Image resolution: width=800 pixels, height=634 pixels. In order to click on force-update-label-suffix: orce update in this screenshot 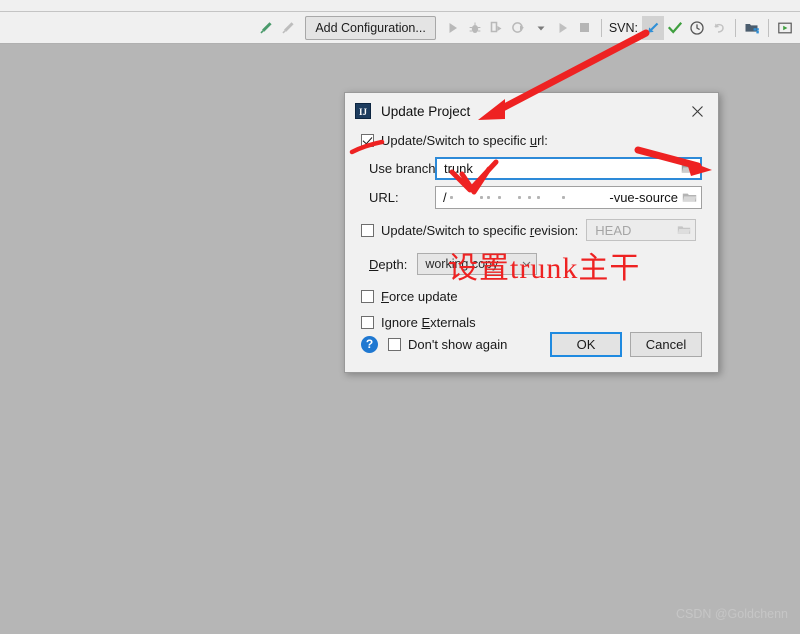, I will do `click(423, 296)`.